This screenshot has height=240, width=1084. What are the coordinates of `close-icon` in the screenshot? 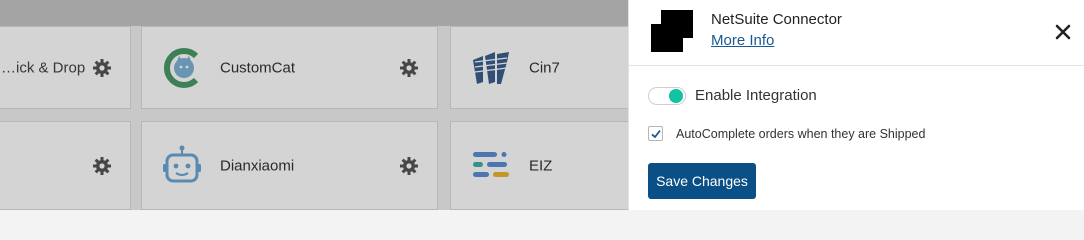 It's located at (1063, 32).